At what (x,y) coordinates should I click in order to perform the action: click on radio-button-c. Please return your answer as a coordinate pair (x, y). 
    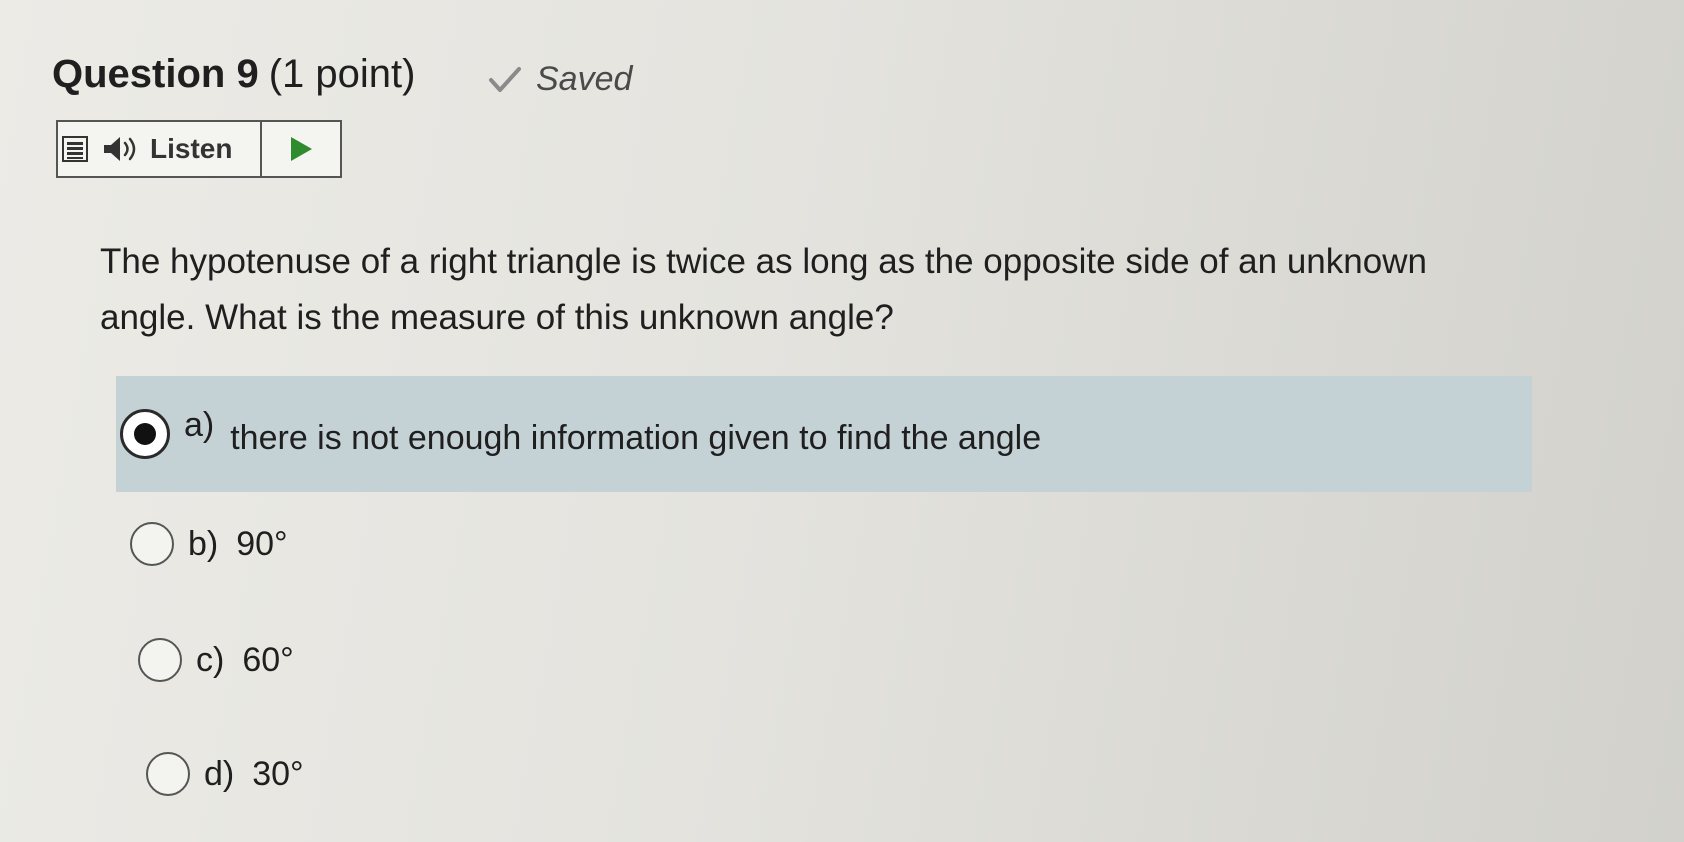
    Looking at the image, I should click on (160, 660).